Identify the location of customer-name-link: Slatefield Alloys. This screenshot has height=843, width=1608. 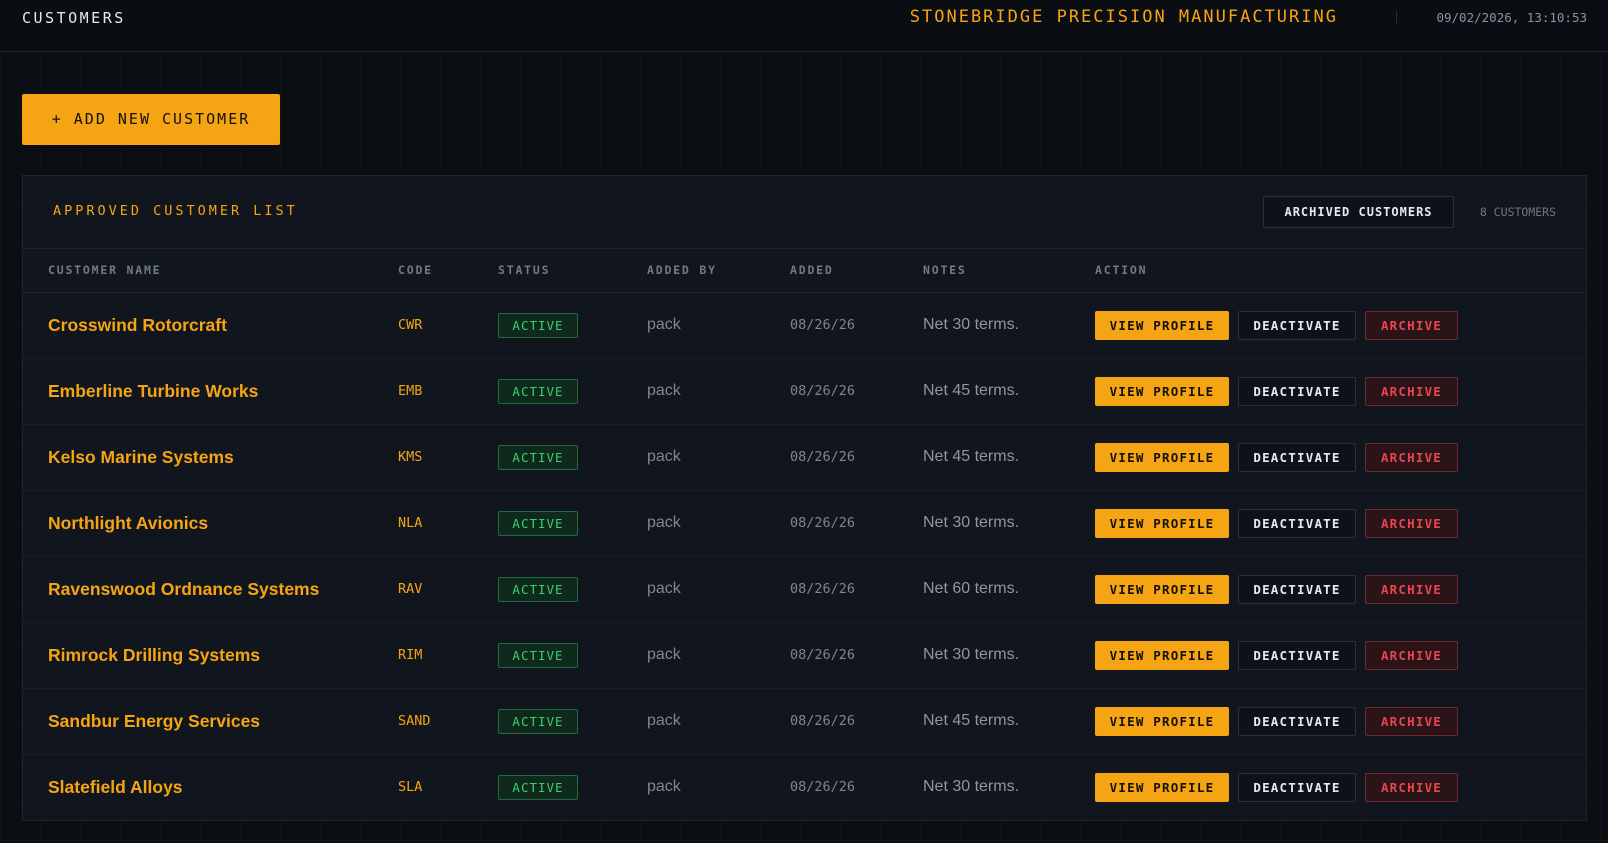
(115, 787).